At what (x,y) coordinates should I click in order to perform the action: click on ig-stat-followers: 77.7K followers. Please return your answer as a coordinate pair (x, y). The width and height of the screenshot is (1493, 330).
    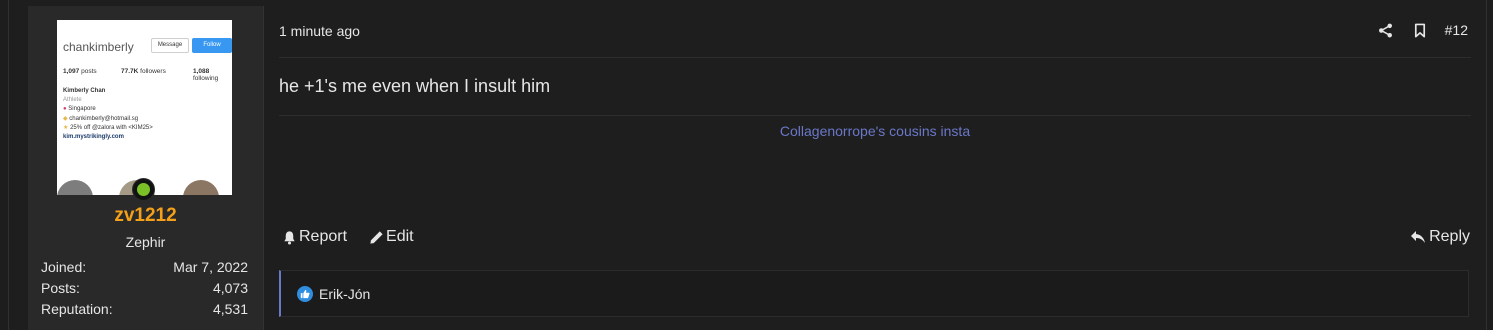
    Looking at the image, I should click on (143, 71).